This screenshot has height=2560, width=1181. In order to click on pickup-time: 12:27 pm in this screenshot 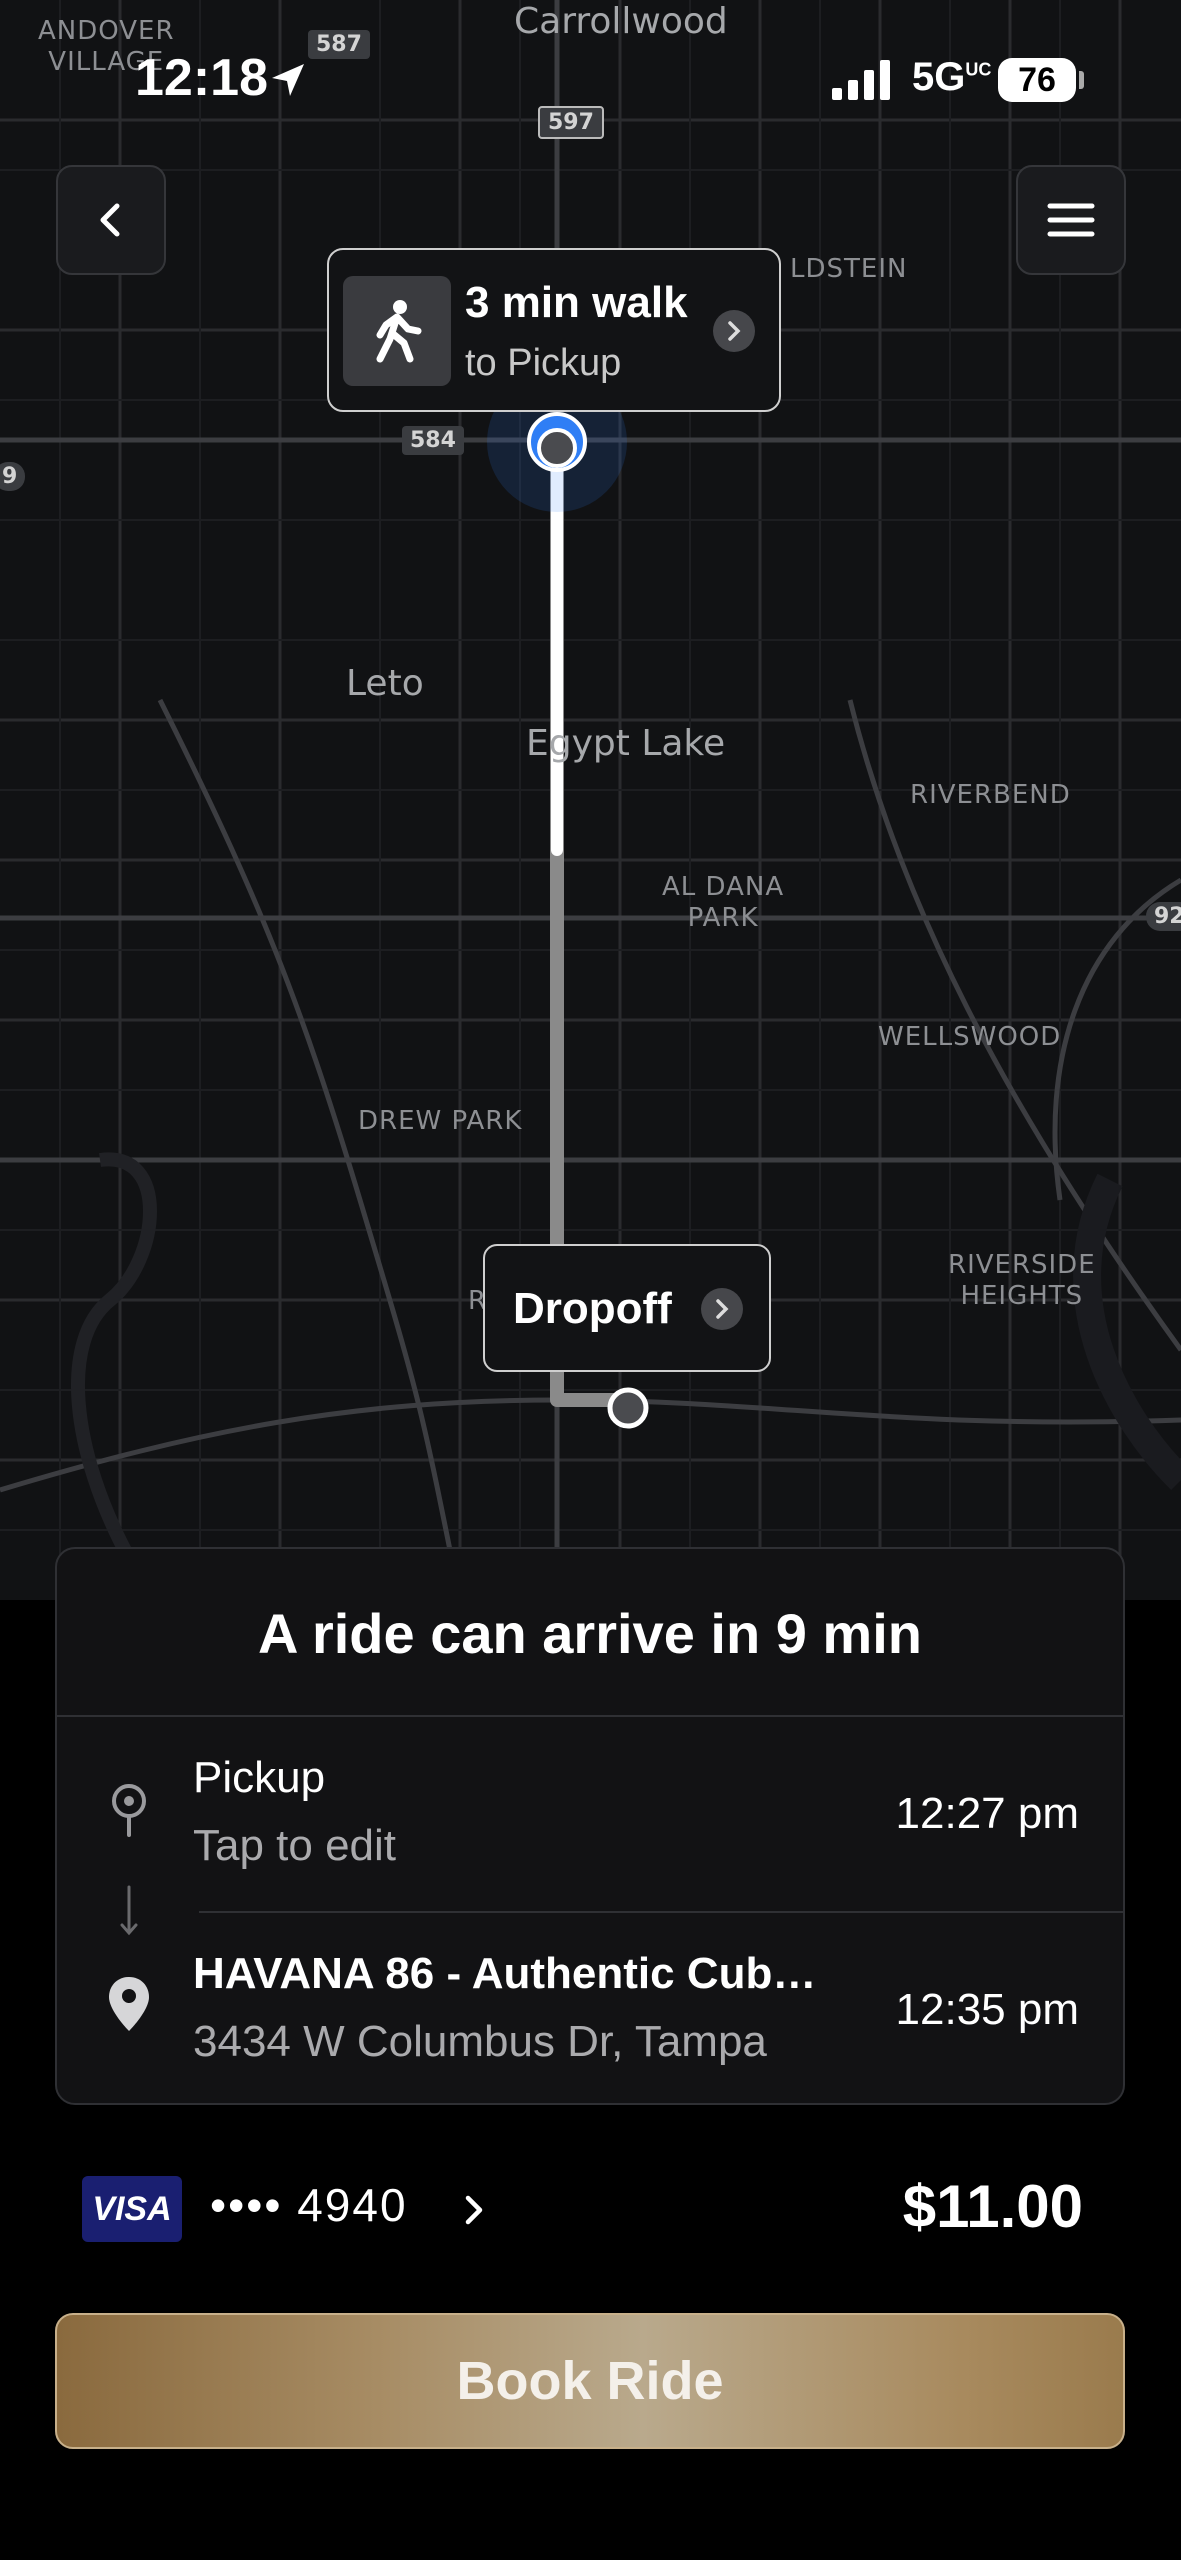, I will do `click(987, 1813)`.